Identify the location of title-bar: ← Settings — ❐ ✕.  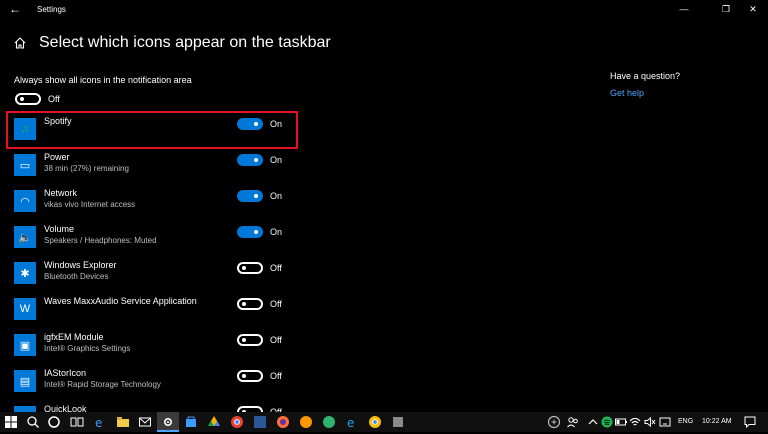
(384, 10).